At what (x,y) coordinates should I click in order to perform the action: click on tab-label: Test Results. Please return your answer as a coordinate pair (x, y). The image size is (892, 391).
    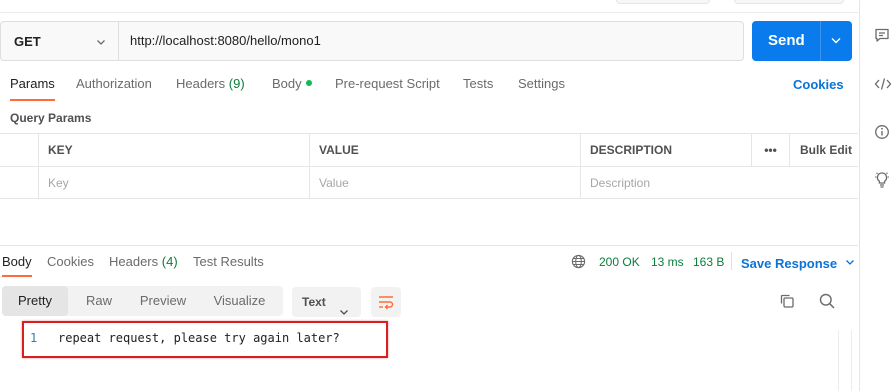
    Looking at the image, I should click on (228, 261).